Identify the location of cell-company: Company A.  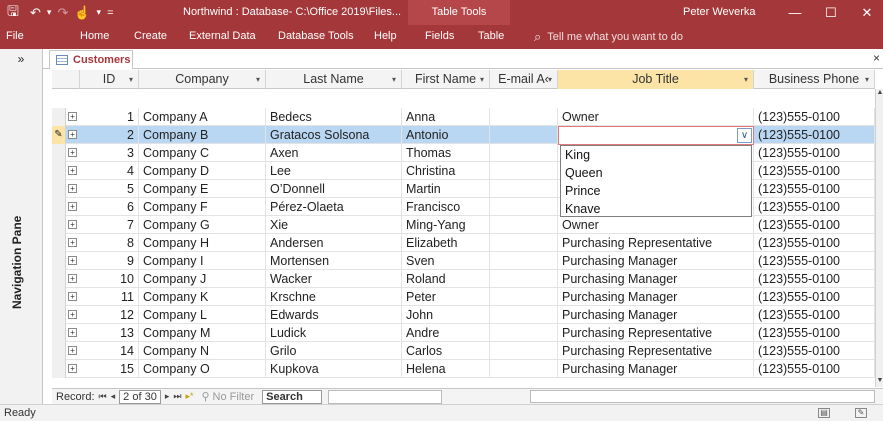
(202, 117).